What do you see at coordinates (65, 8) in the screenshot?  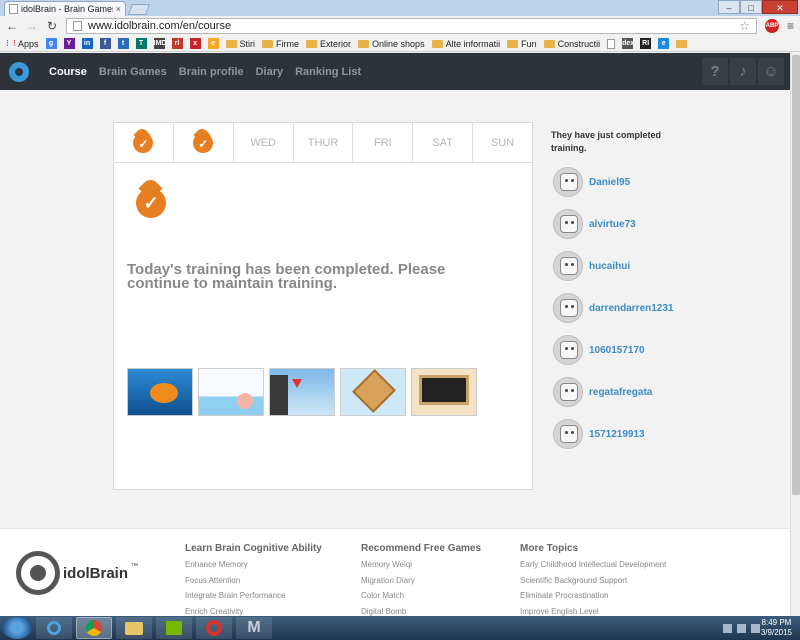 I see `browser-tab: idolBrain - Brain Games & ×` at bounding box center [65, 8].